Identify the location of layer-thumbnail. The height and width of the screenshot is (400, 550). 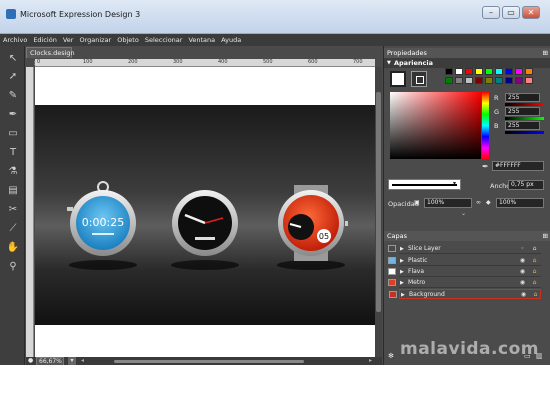
(393, 294).